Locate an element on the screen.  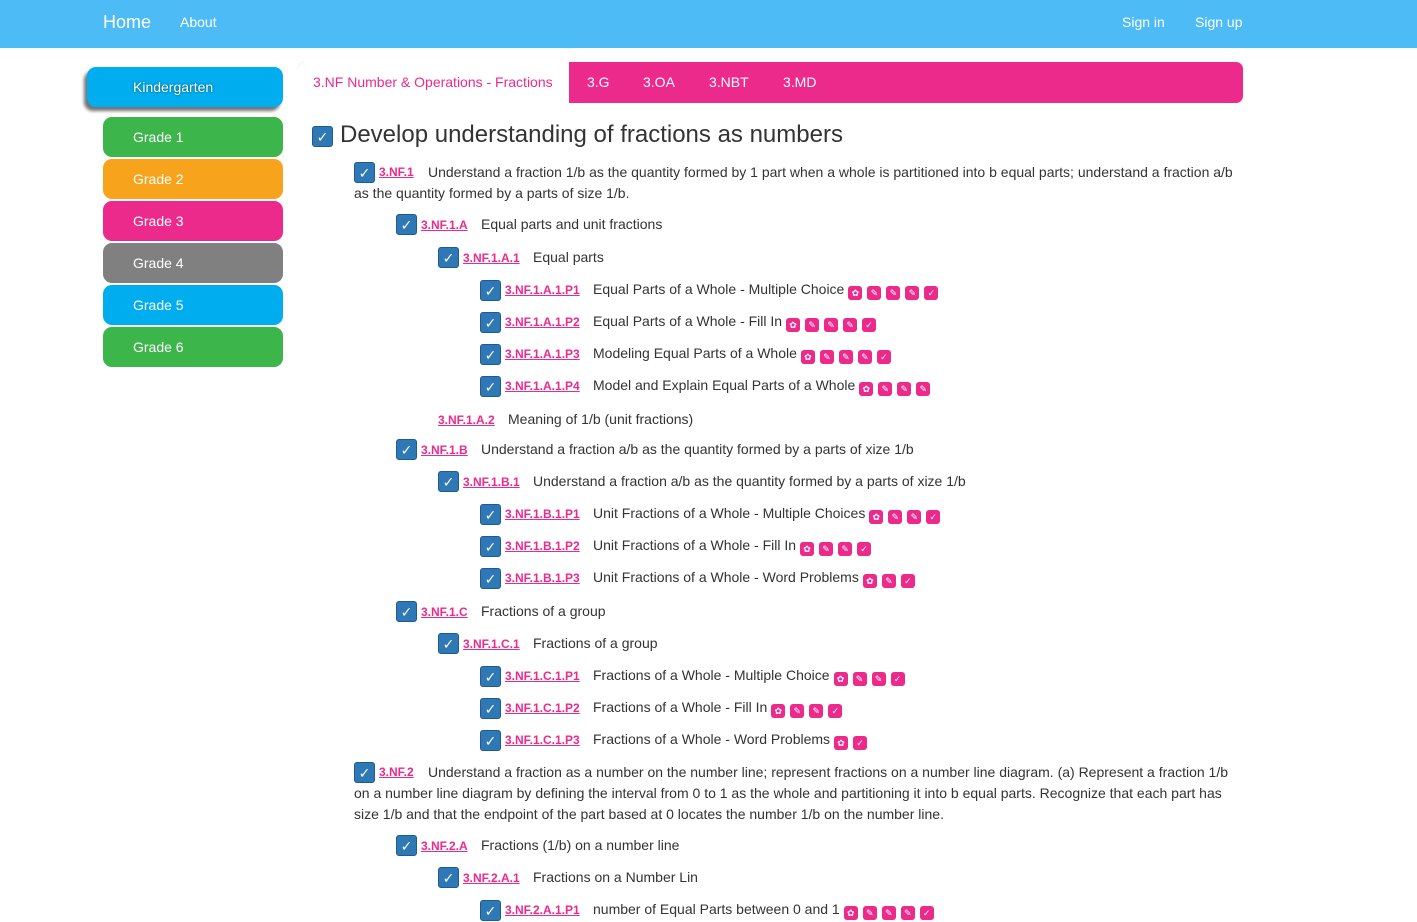
standard-code-link: 3.NF.1.A is located at coordinates (444, 225).